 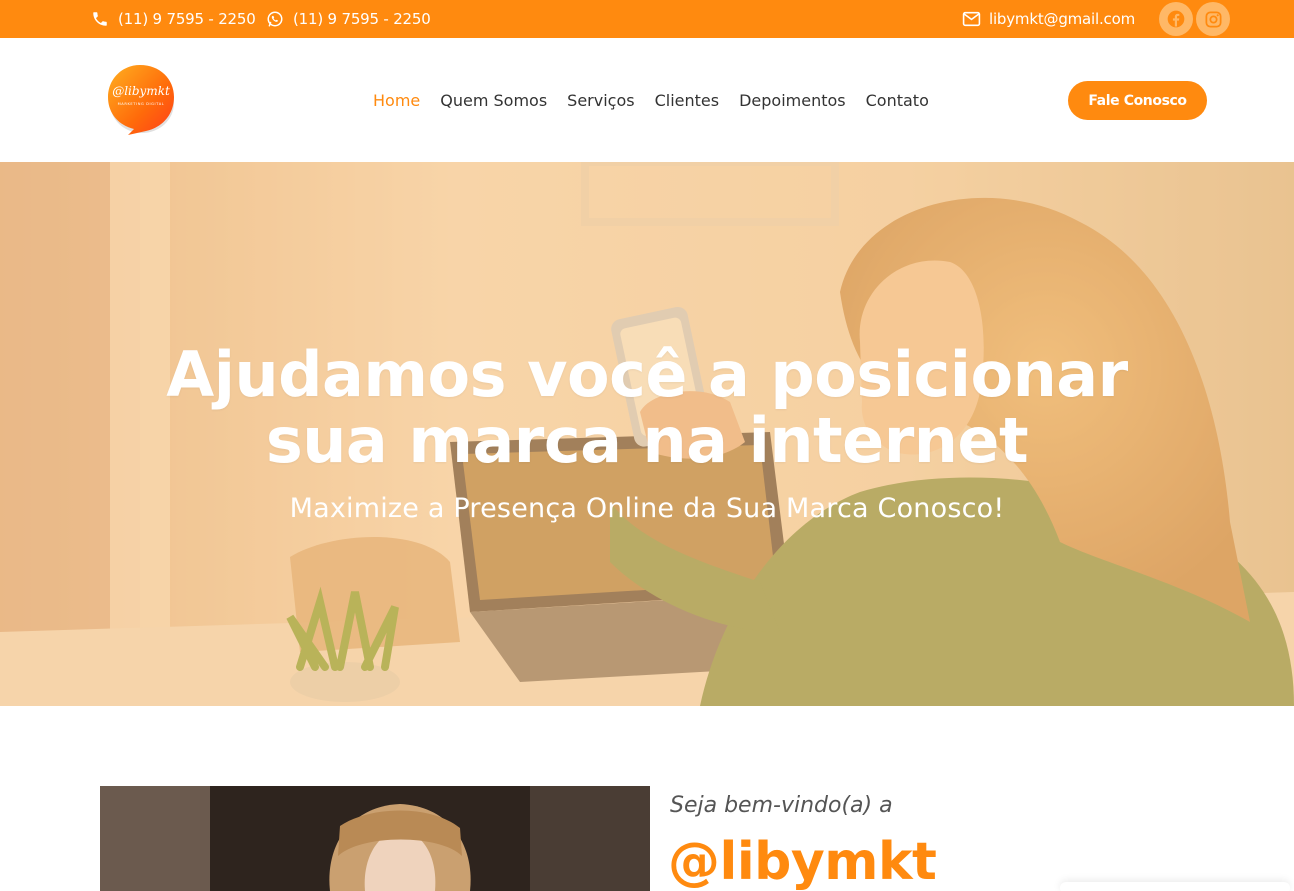 What do you see at coordinates (1137, 100) in the screenshot?
I see `fale-conosco-button: Fale Conosco` at bounding box center [1137, 100].